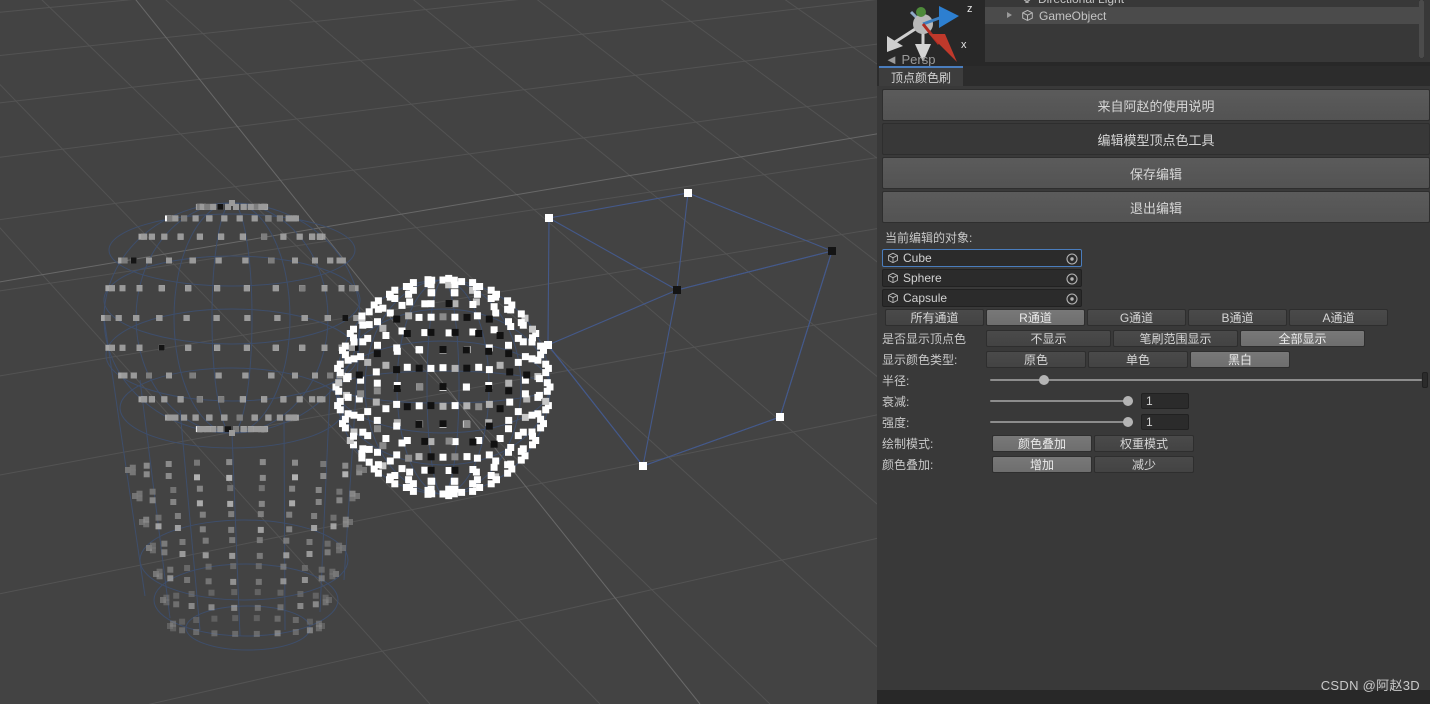 The width and height of the screenshot is (1430, 704). What do you see at coordinates (922, 278) in the screenshot?
I see `object-field-label: Sphere` at bounding box center [922, 278].